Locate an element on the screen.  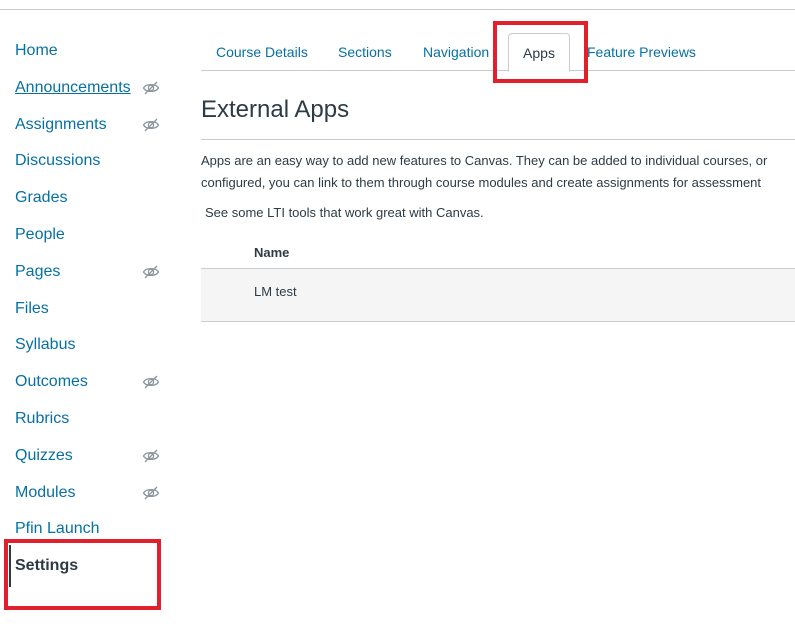
sidebar-item-label: Discussions is located at coordinates (58, 160).